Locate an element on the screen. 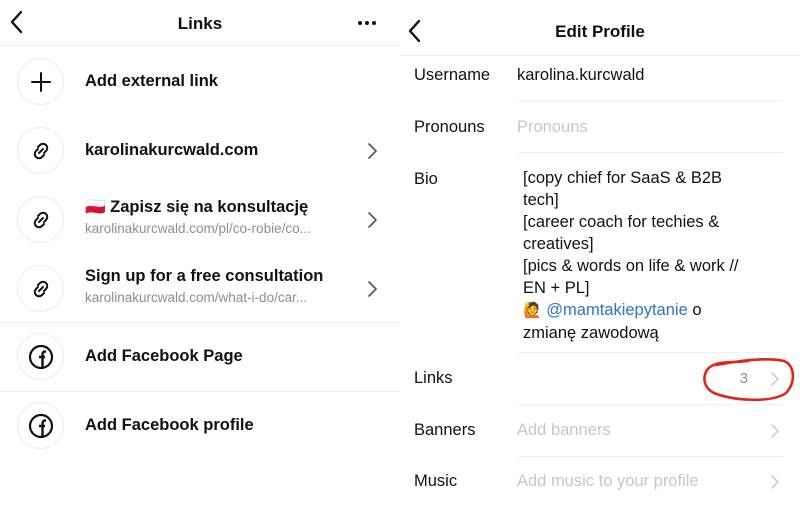 Image resolution: width=800 pixels, height=506 pixels. banners-label: Banners is located at coordinates (445, 430).